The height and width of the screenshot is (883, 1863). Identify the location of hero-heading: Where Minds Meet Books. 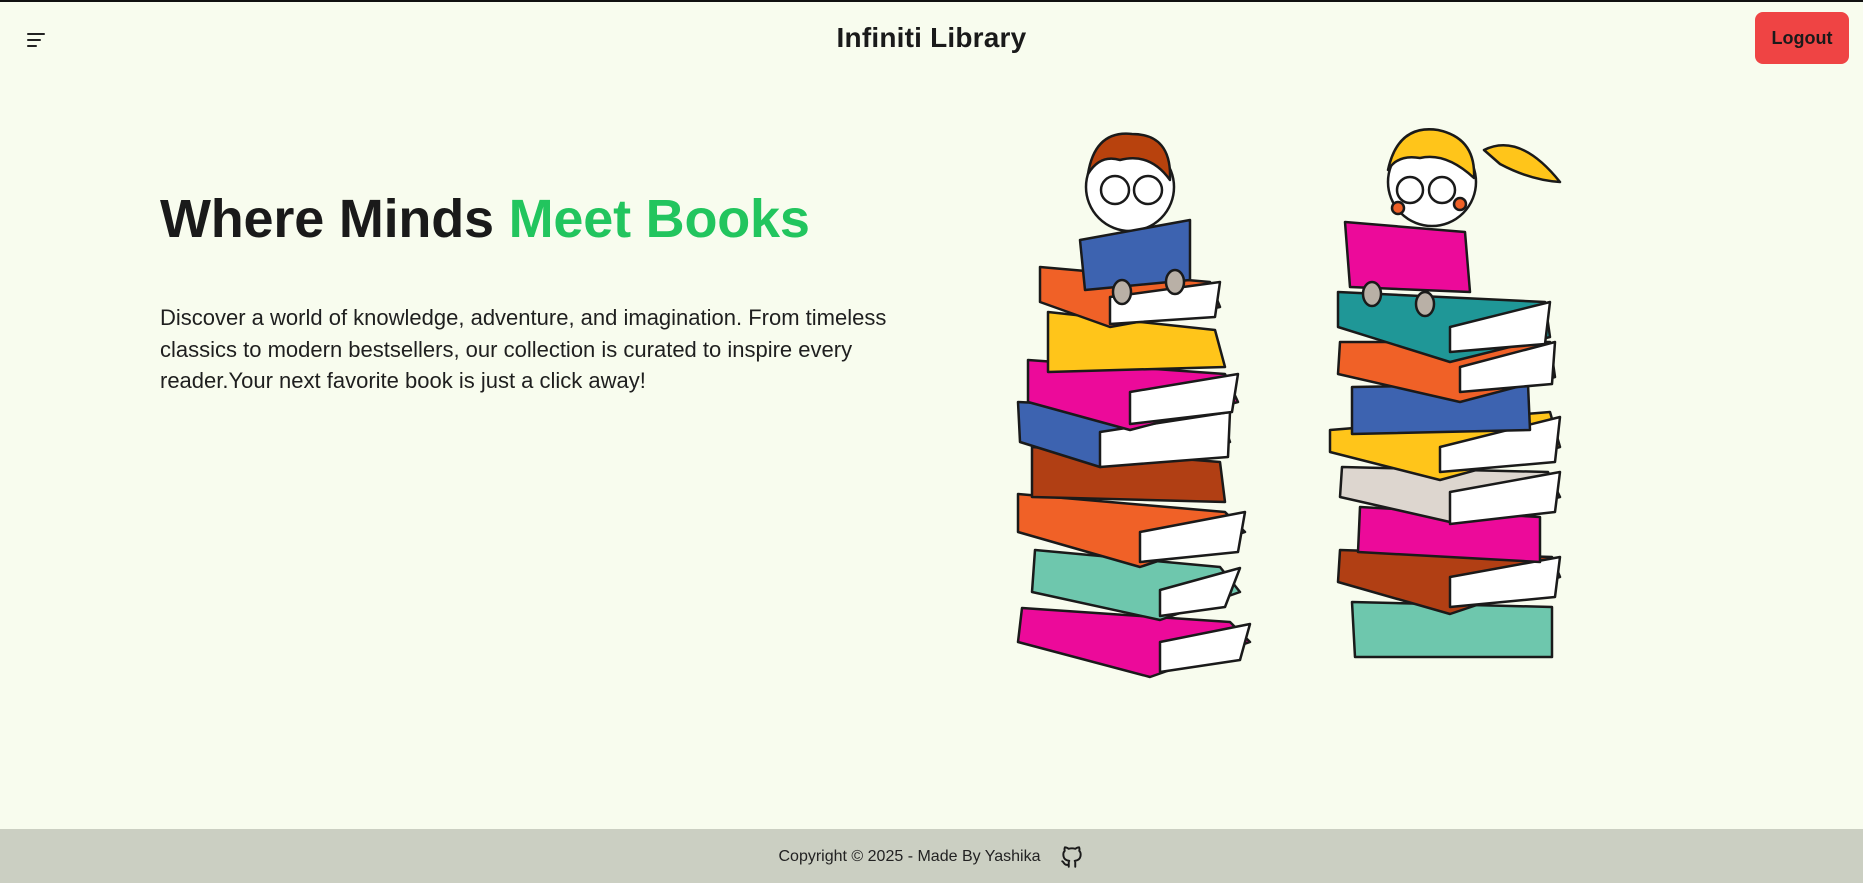
(485, 219).